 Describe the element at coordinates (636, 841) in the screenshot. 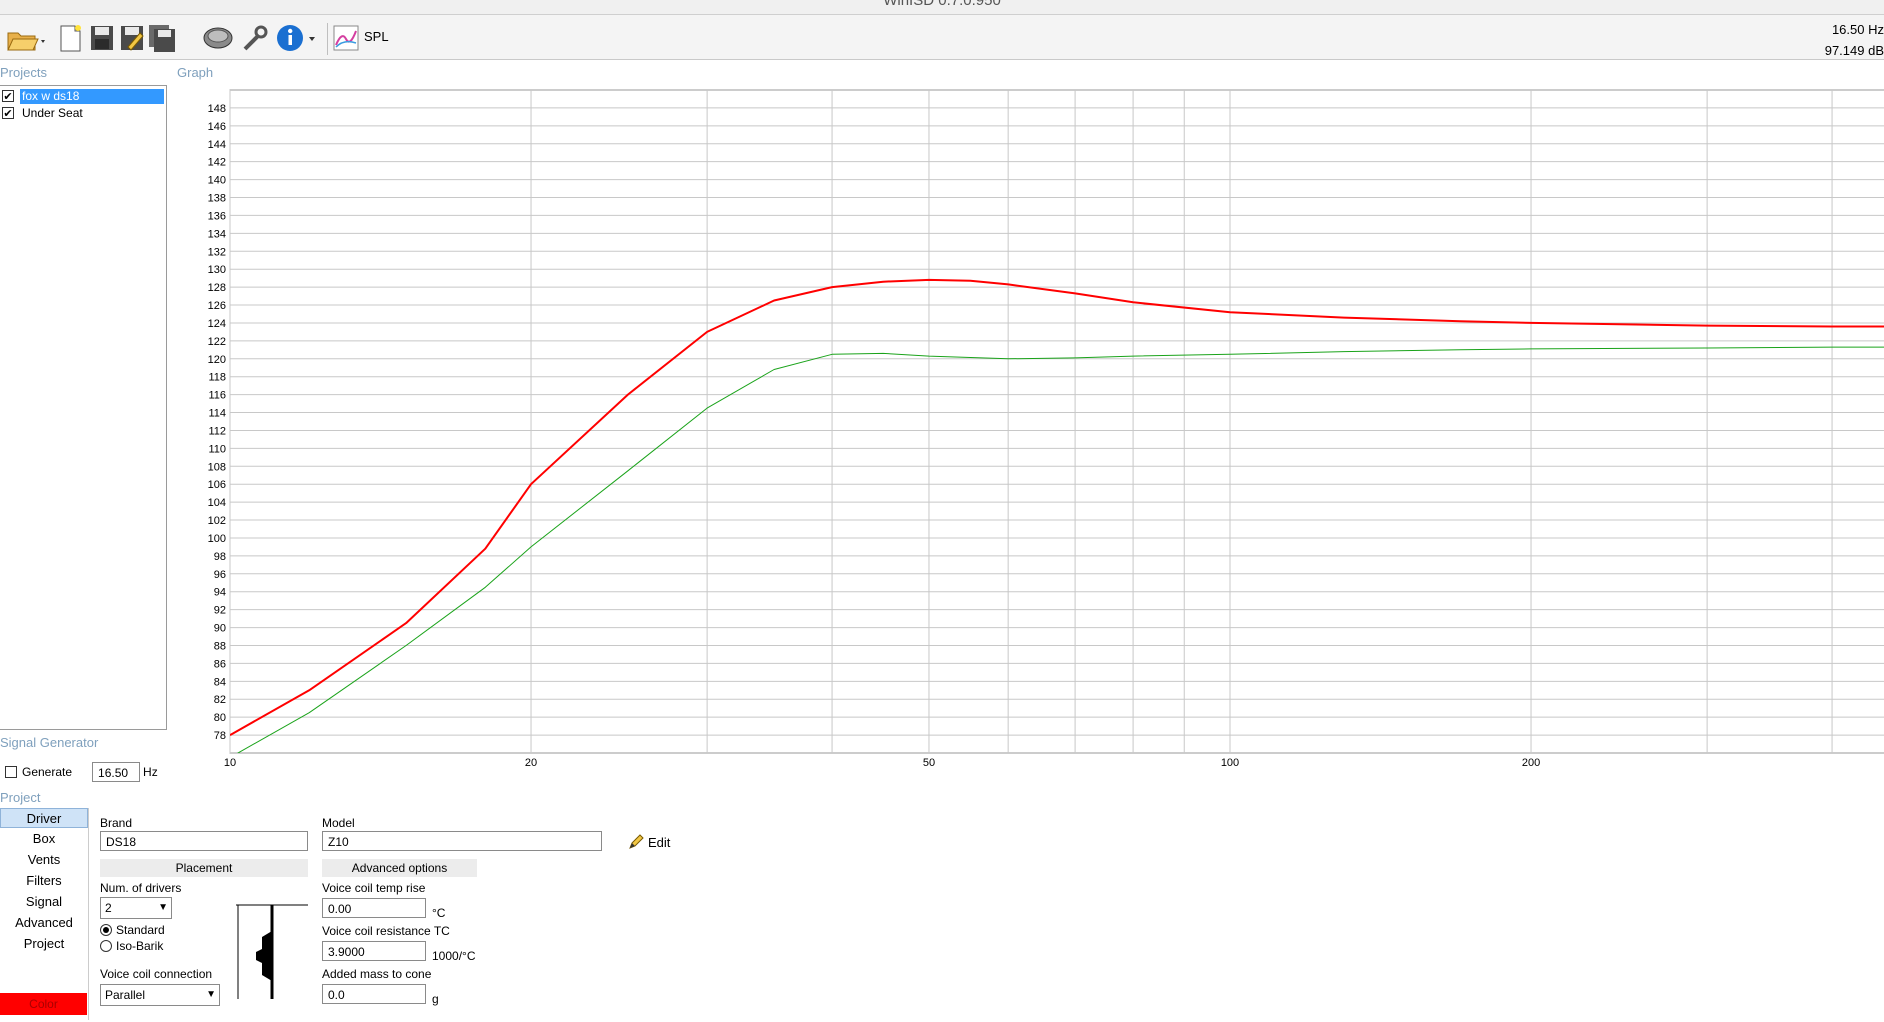

I see `pencil-icon` at that location.